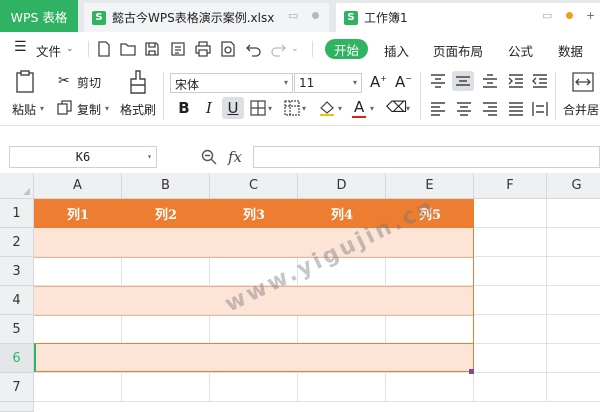 The width and height of the screenshot is (600, 412). What do you see at coordinates (166, 186) in the screenshot?
I see `column-header-b: B` at bounding box center [166, 186].